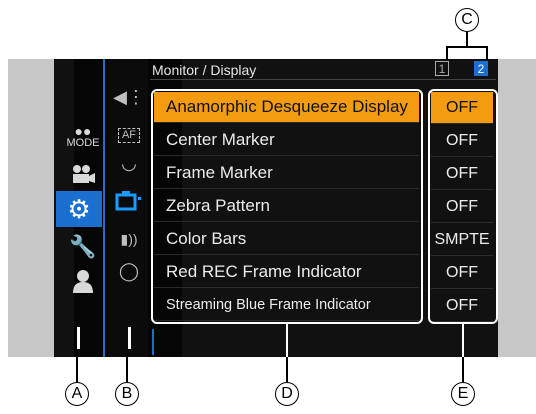  Describe the element at coordinates (127, 394) in the screenshot. I see `callout-b: B` at that location.